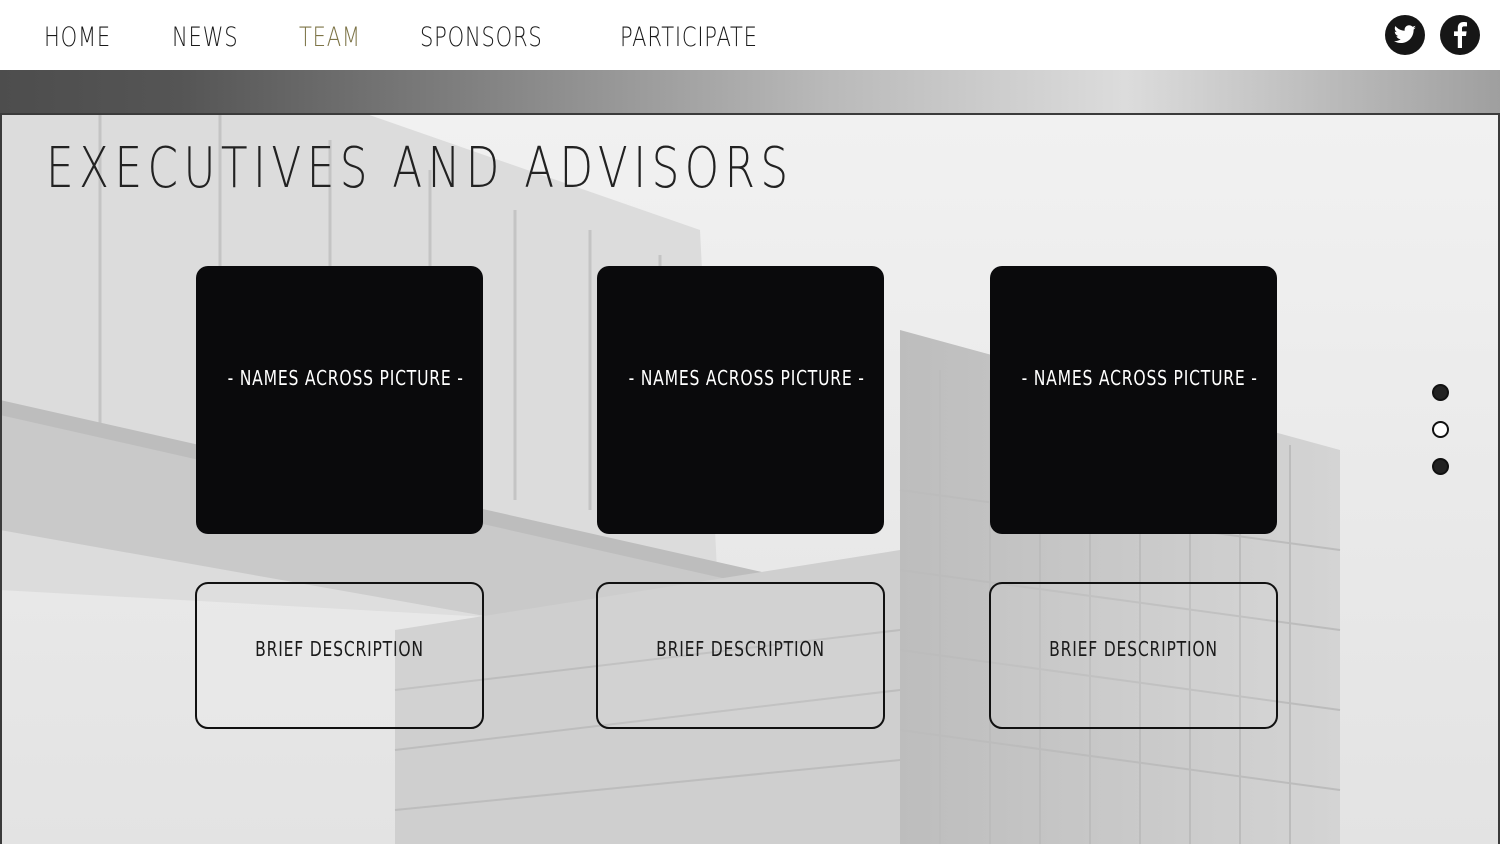 This screenshot has height=844, width=1500. What do you see at coordinates (1432, 35) in the screenshot?
I see `social-links` at bounding box center [1432, 35].